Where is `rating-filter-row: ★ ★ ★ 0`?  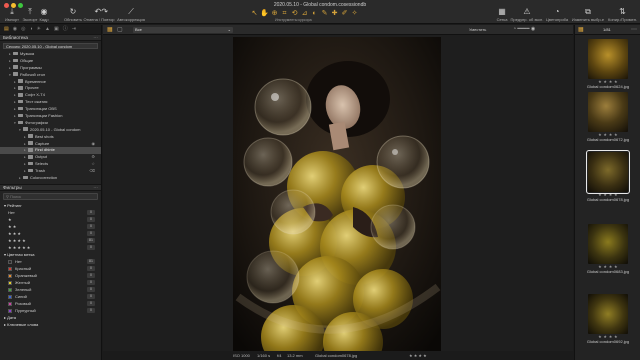 rating-filter-row: ★ ★ ★ 0 is located at coordinates (50, 233).